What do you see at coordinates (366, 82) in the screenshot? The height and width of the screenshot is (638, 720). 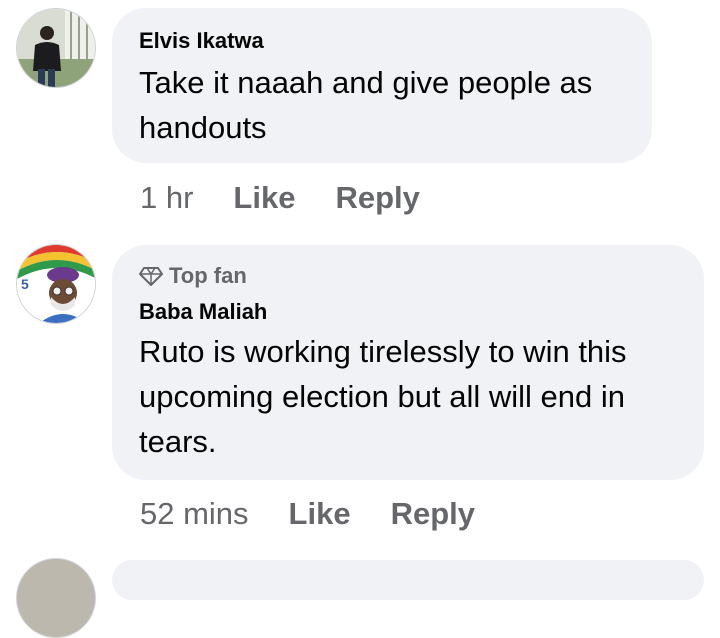 I see `comment-text-line: Take it naaah and give people as` at bounding box center [366, 82].